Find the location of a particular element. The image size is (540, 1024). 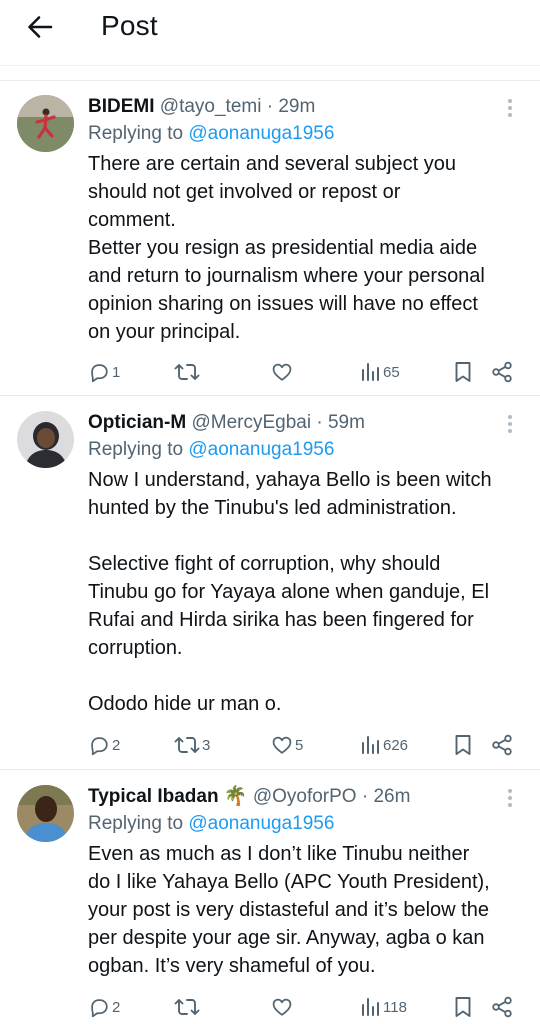

reply-header: Optician-M @MercyEgbai · 59m is located at coordinates (226, 422).